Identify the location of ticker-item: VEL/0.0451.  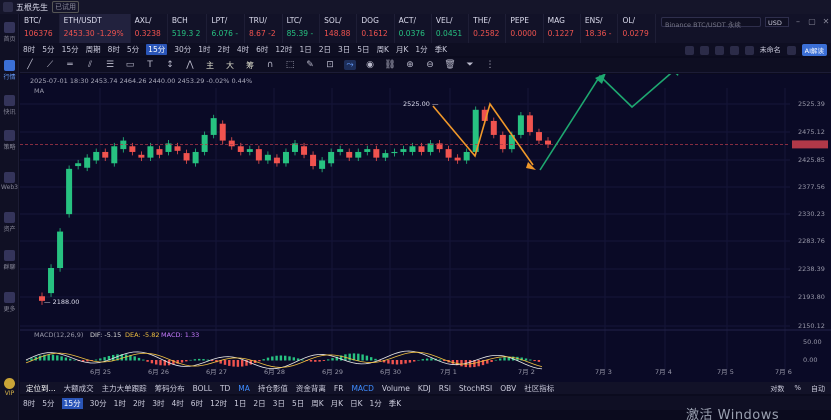
(451, 28).